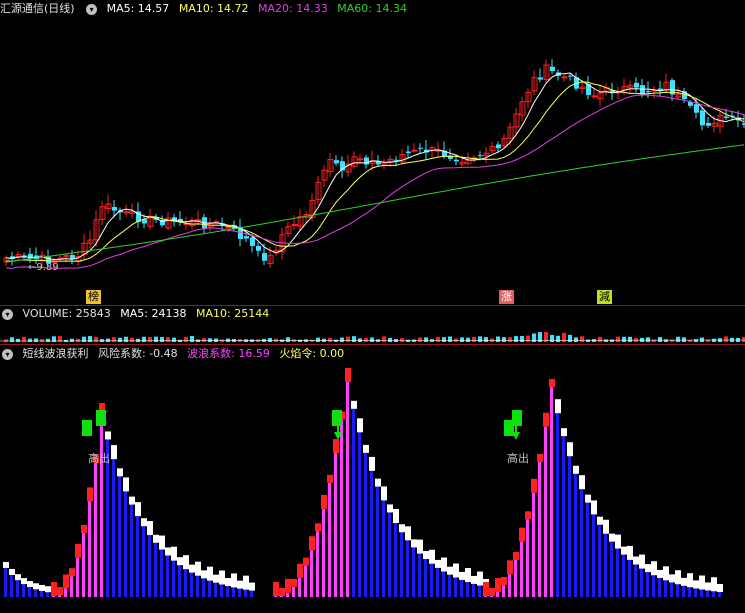 Image resolution: width=745 pixels, height=613 pixels. Describe the element at coordinates (228, 353) in the screenshot. I see `wave-coefficient: 波浪系数: 16.59` at that location.